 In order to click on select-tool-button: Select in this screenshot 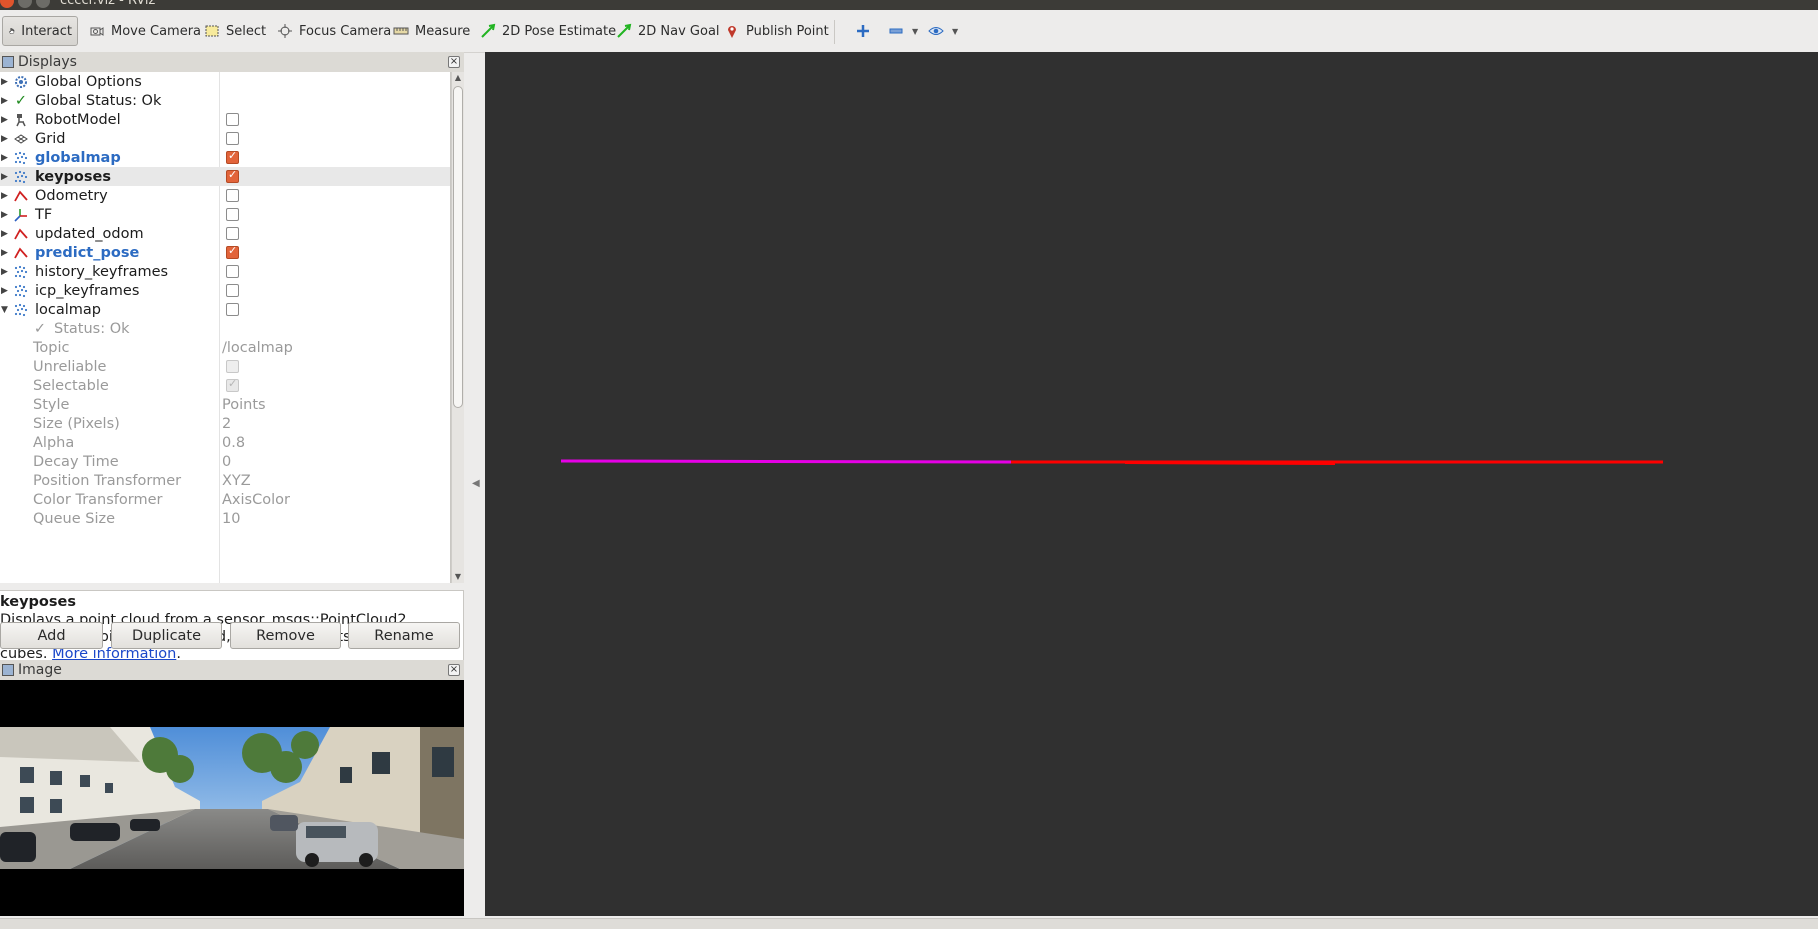, I will do `click(235, 31)`.